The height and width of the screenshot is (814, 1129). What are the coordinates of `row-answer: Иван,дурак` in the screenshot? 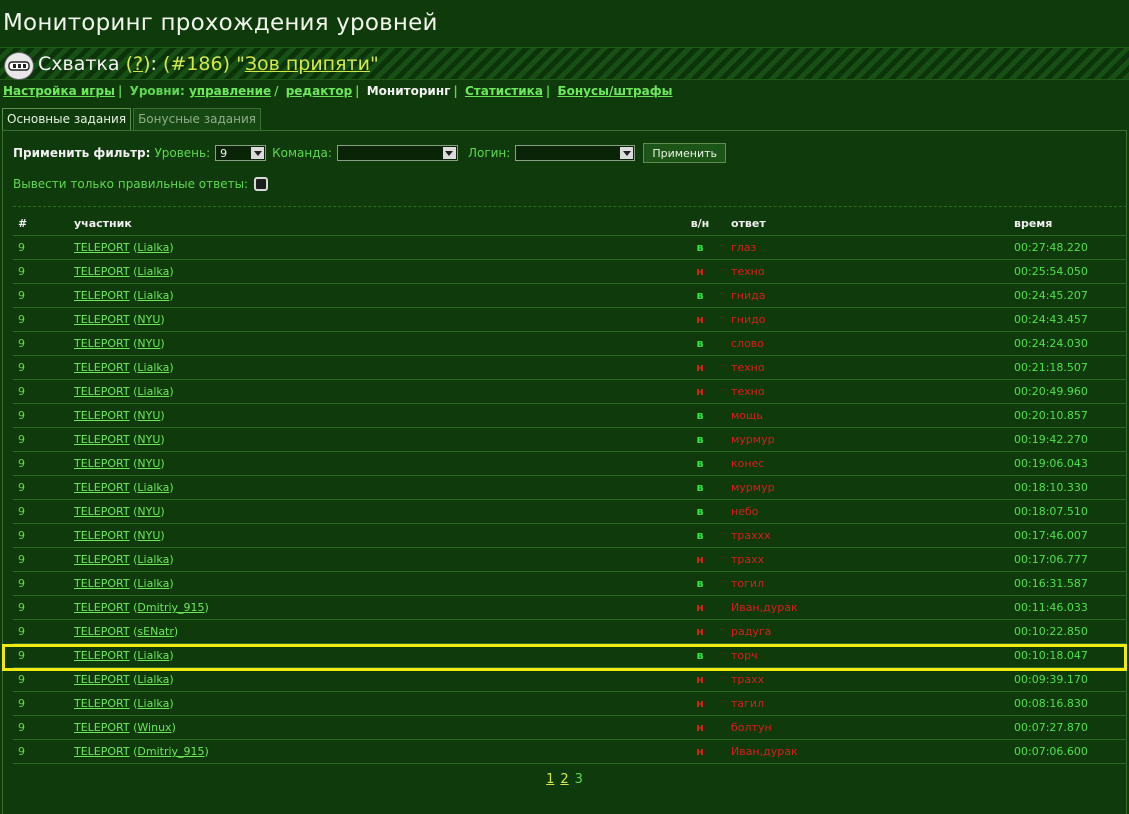 It's located at (867, 607).